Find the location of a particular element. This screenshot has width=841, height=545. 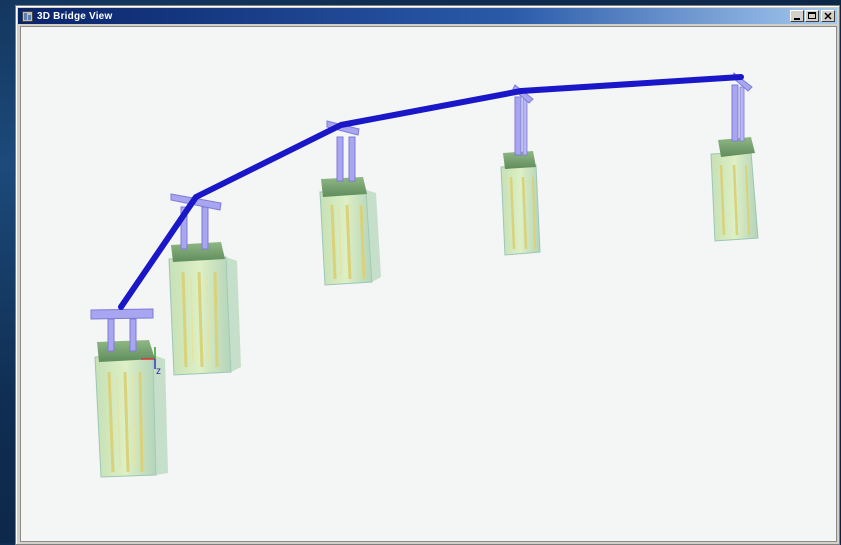

maximize-icon is located at coordinates (812, 15).